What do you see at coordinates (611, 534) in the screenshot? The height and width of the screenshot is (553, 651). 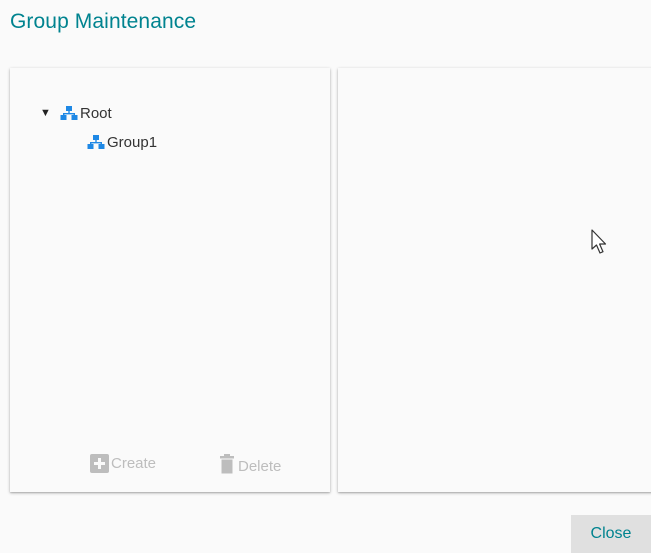 I see `close-button: Close` at bounding box center [611, 534].